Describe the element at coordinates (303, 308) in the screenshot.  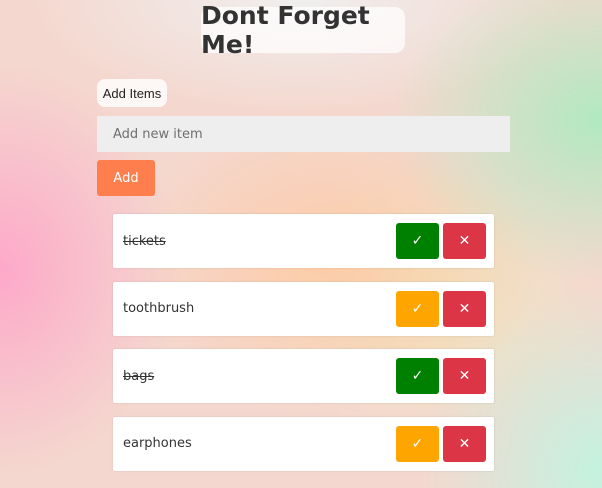
I see `list-item: toothbrush ✓ ✕` at that location.